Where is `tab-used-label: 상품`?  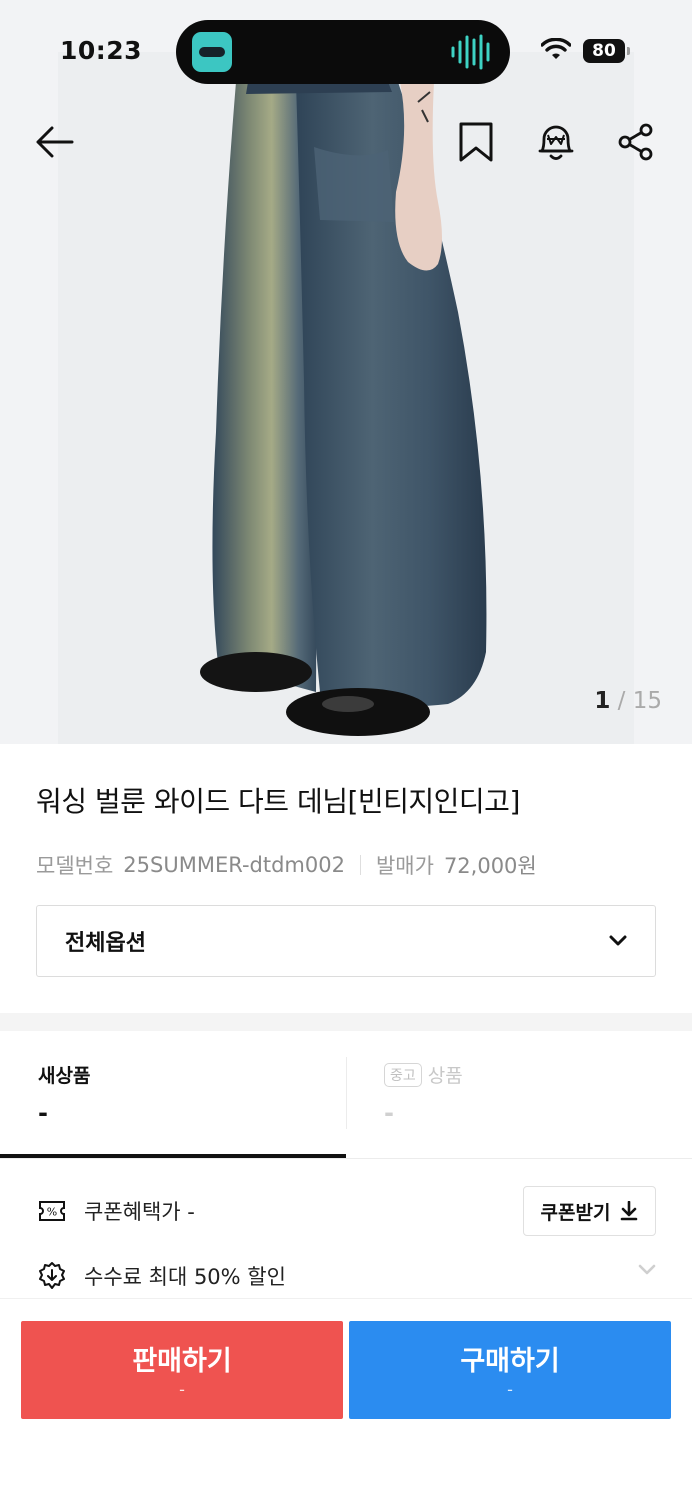
tab-used-label: 상품 is located at coordinates (445, 1076).